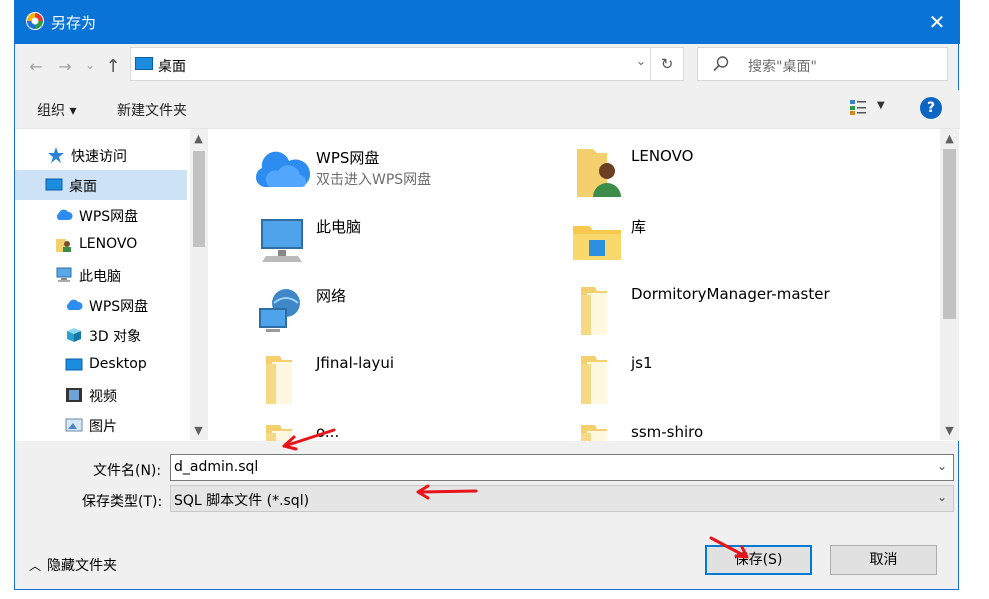 This screenshot has width=989, height=599. I want to click on forward-arrow-icon: →, so click(65, 67).